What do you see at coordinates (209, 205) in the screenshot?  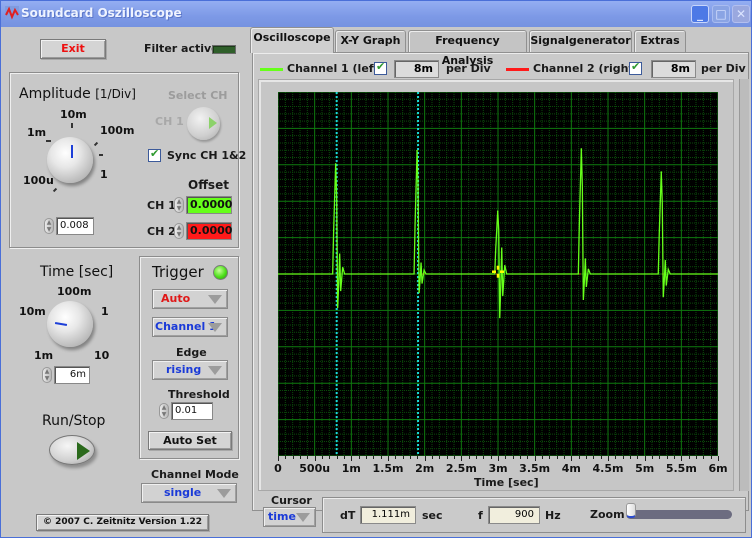 I see `offset-ch1-input: 0.0000` at bounding box center [209, 205].